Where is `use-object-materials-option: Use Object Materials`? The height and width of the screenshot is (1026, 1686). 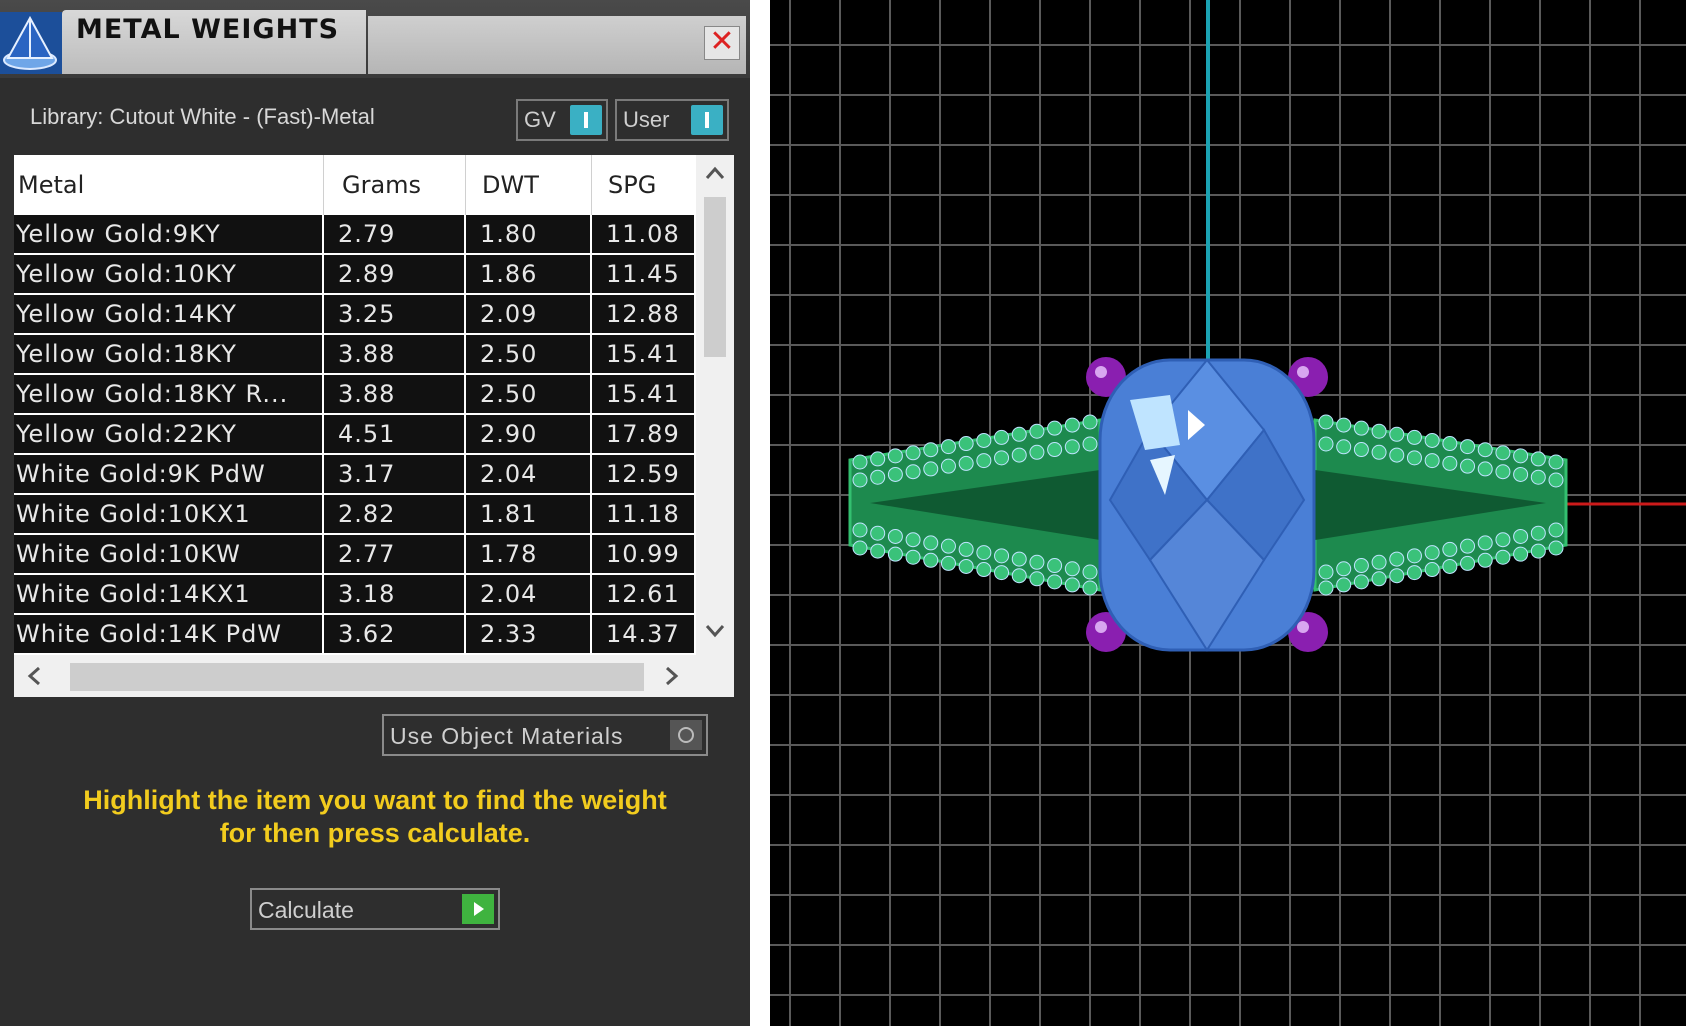
use-object-materials-option: Use Object Materials is located at coordinates (545, 735).